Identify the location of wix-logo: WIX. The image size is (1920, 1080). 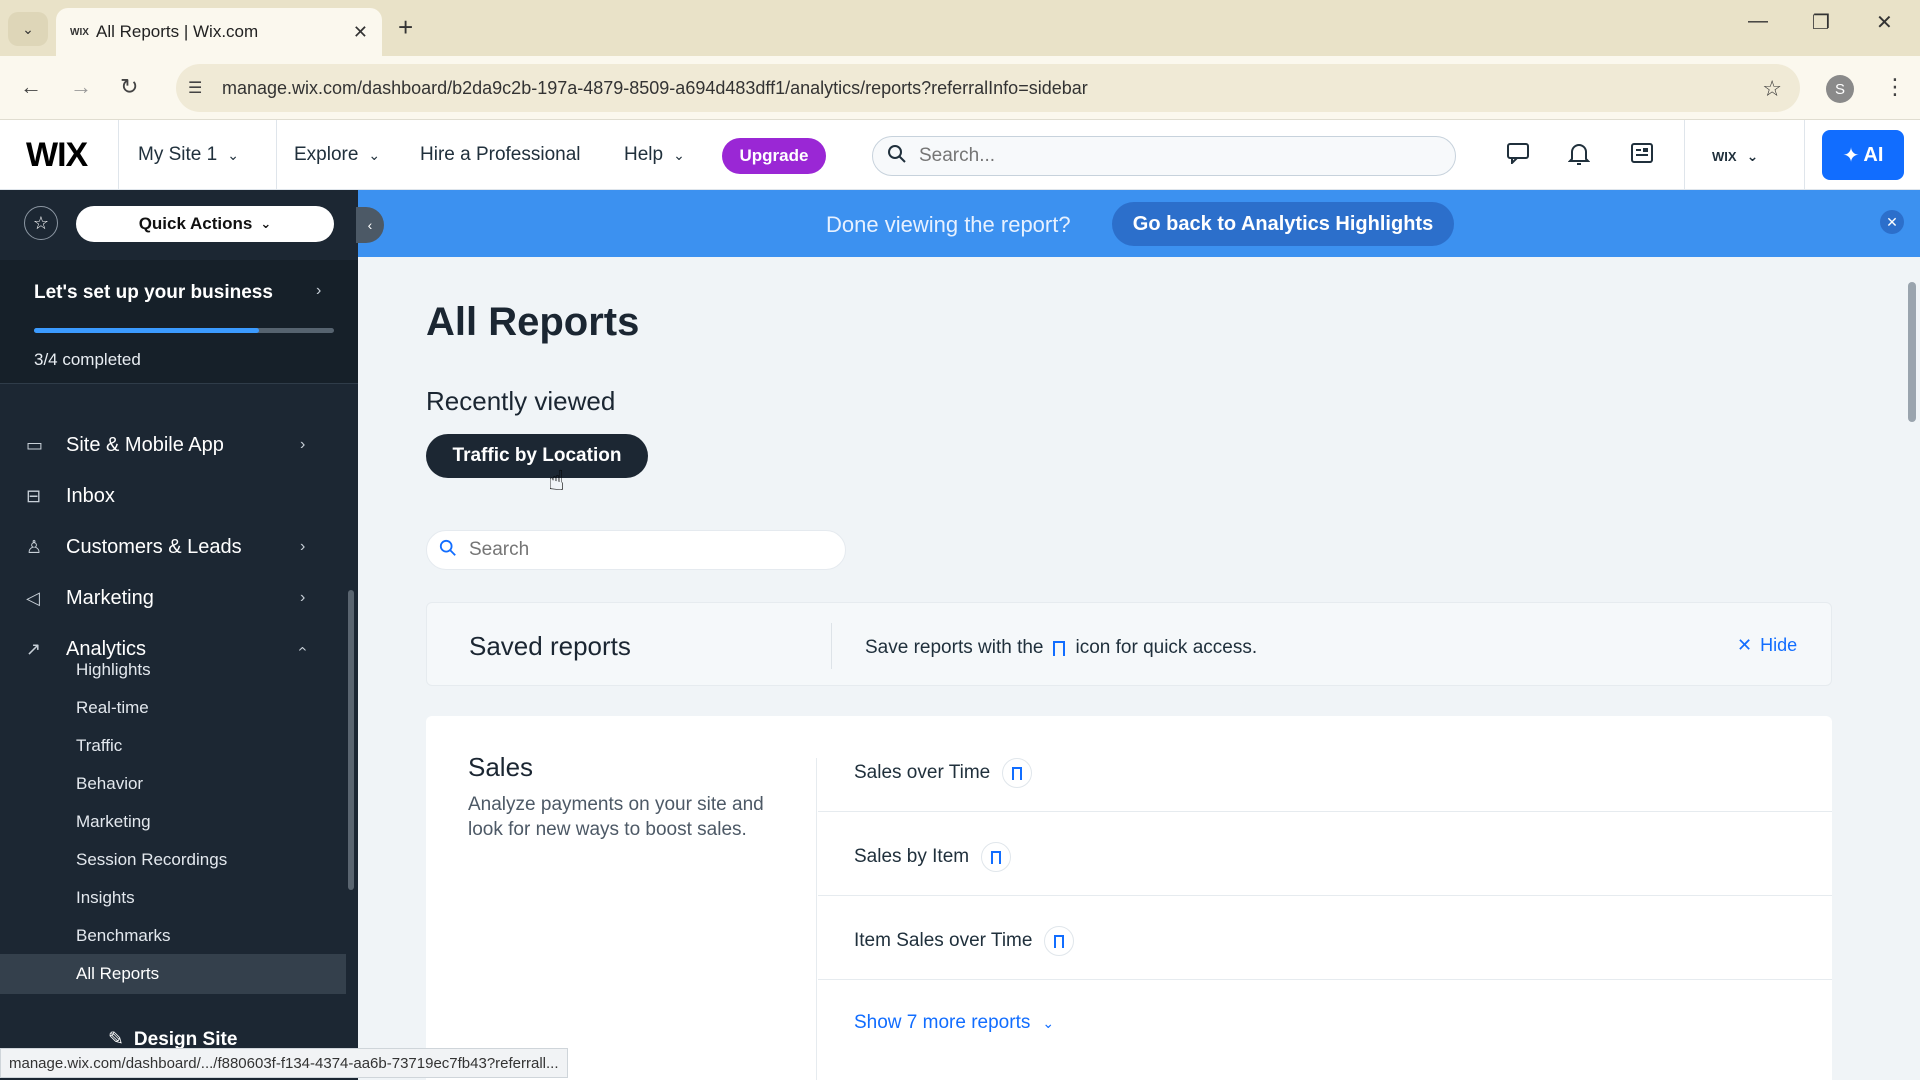
(57, 155).